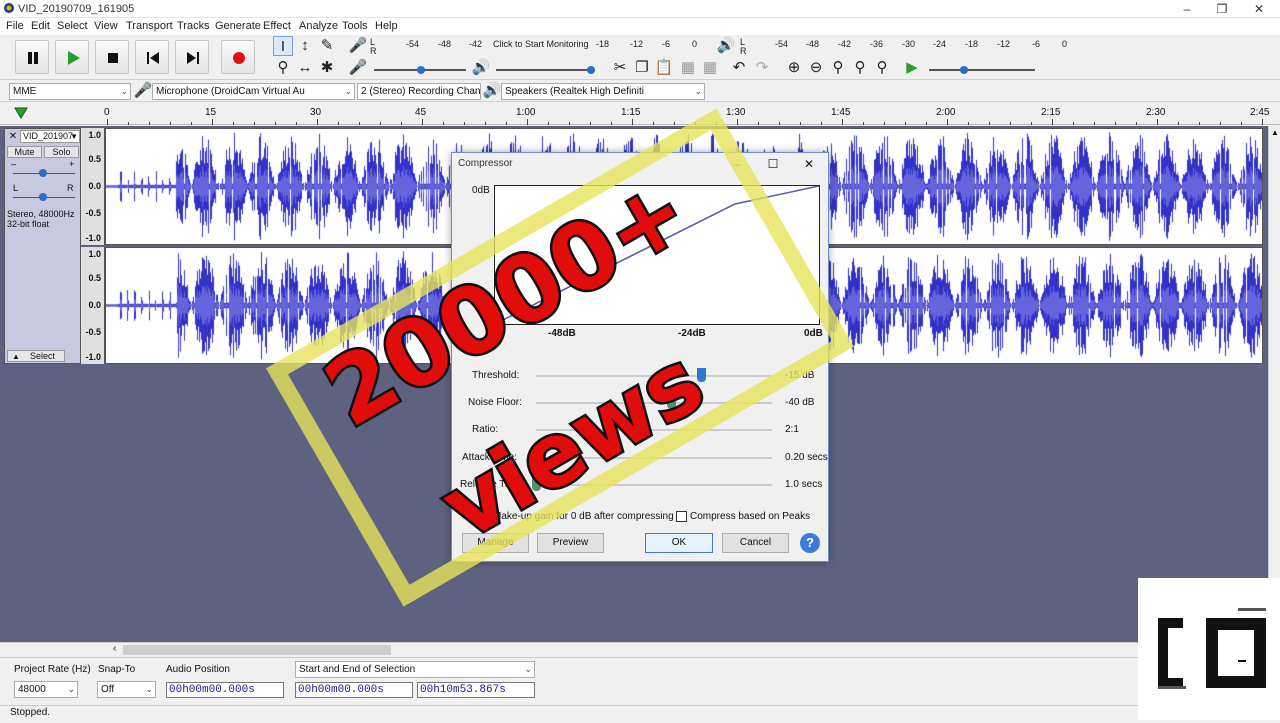 The image size is (1280, 723). I want to click on trim-icon: ▦, so click(688, 68).